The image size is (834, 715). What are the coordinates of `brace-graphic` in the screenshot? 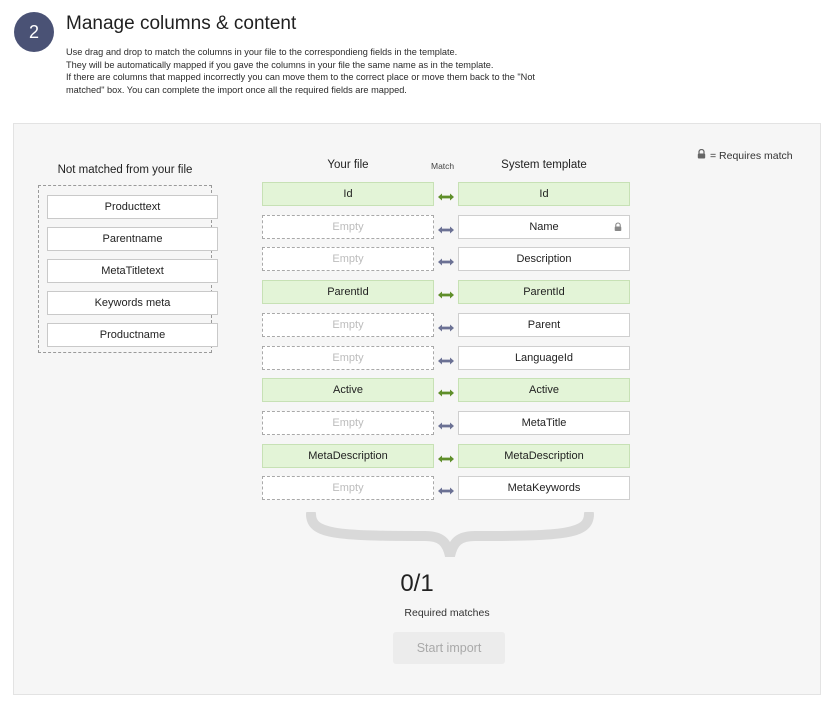 It's located at (450, 535).